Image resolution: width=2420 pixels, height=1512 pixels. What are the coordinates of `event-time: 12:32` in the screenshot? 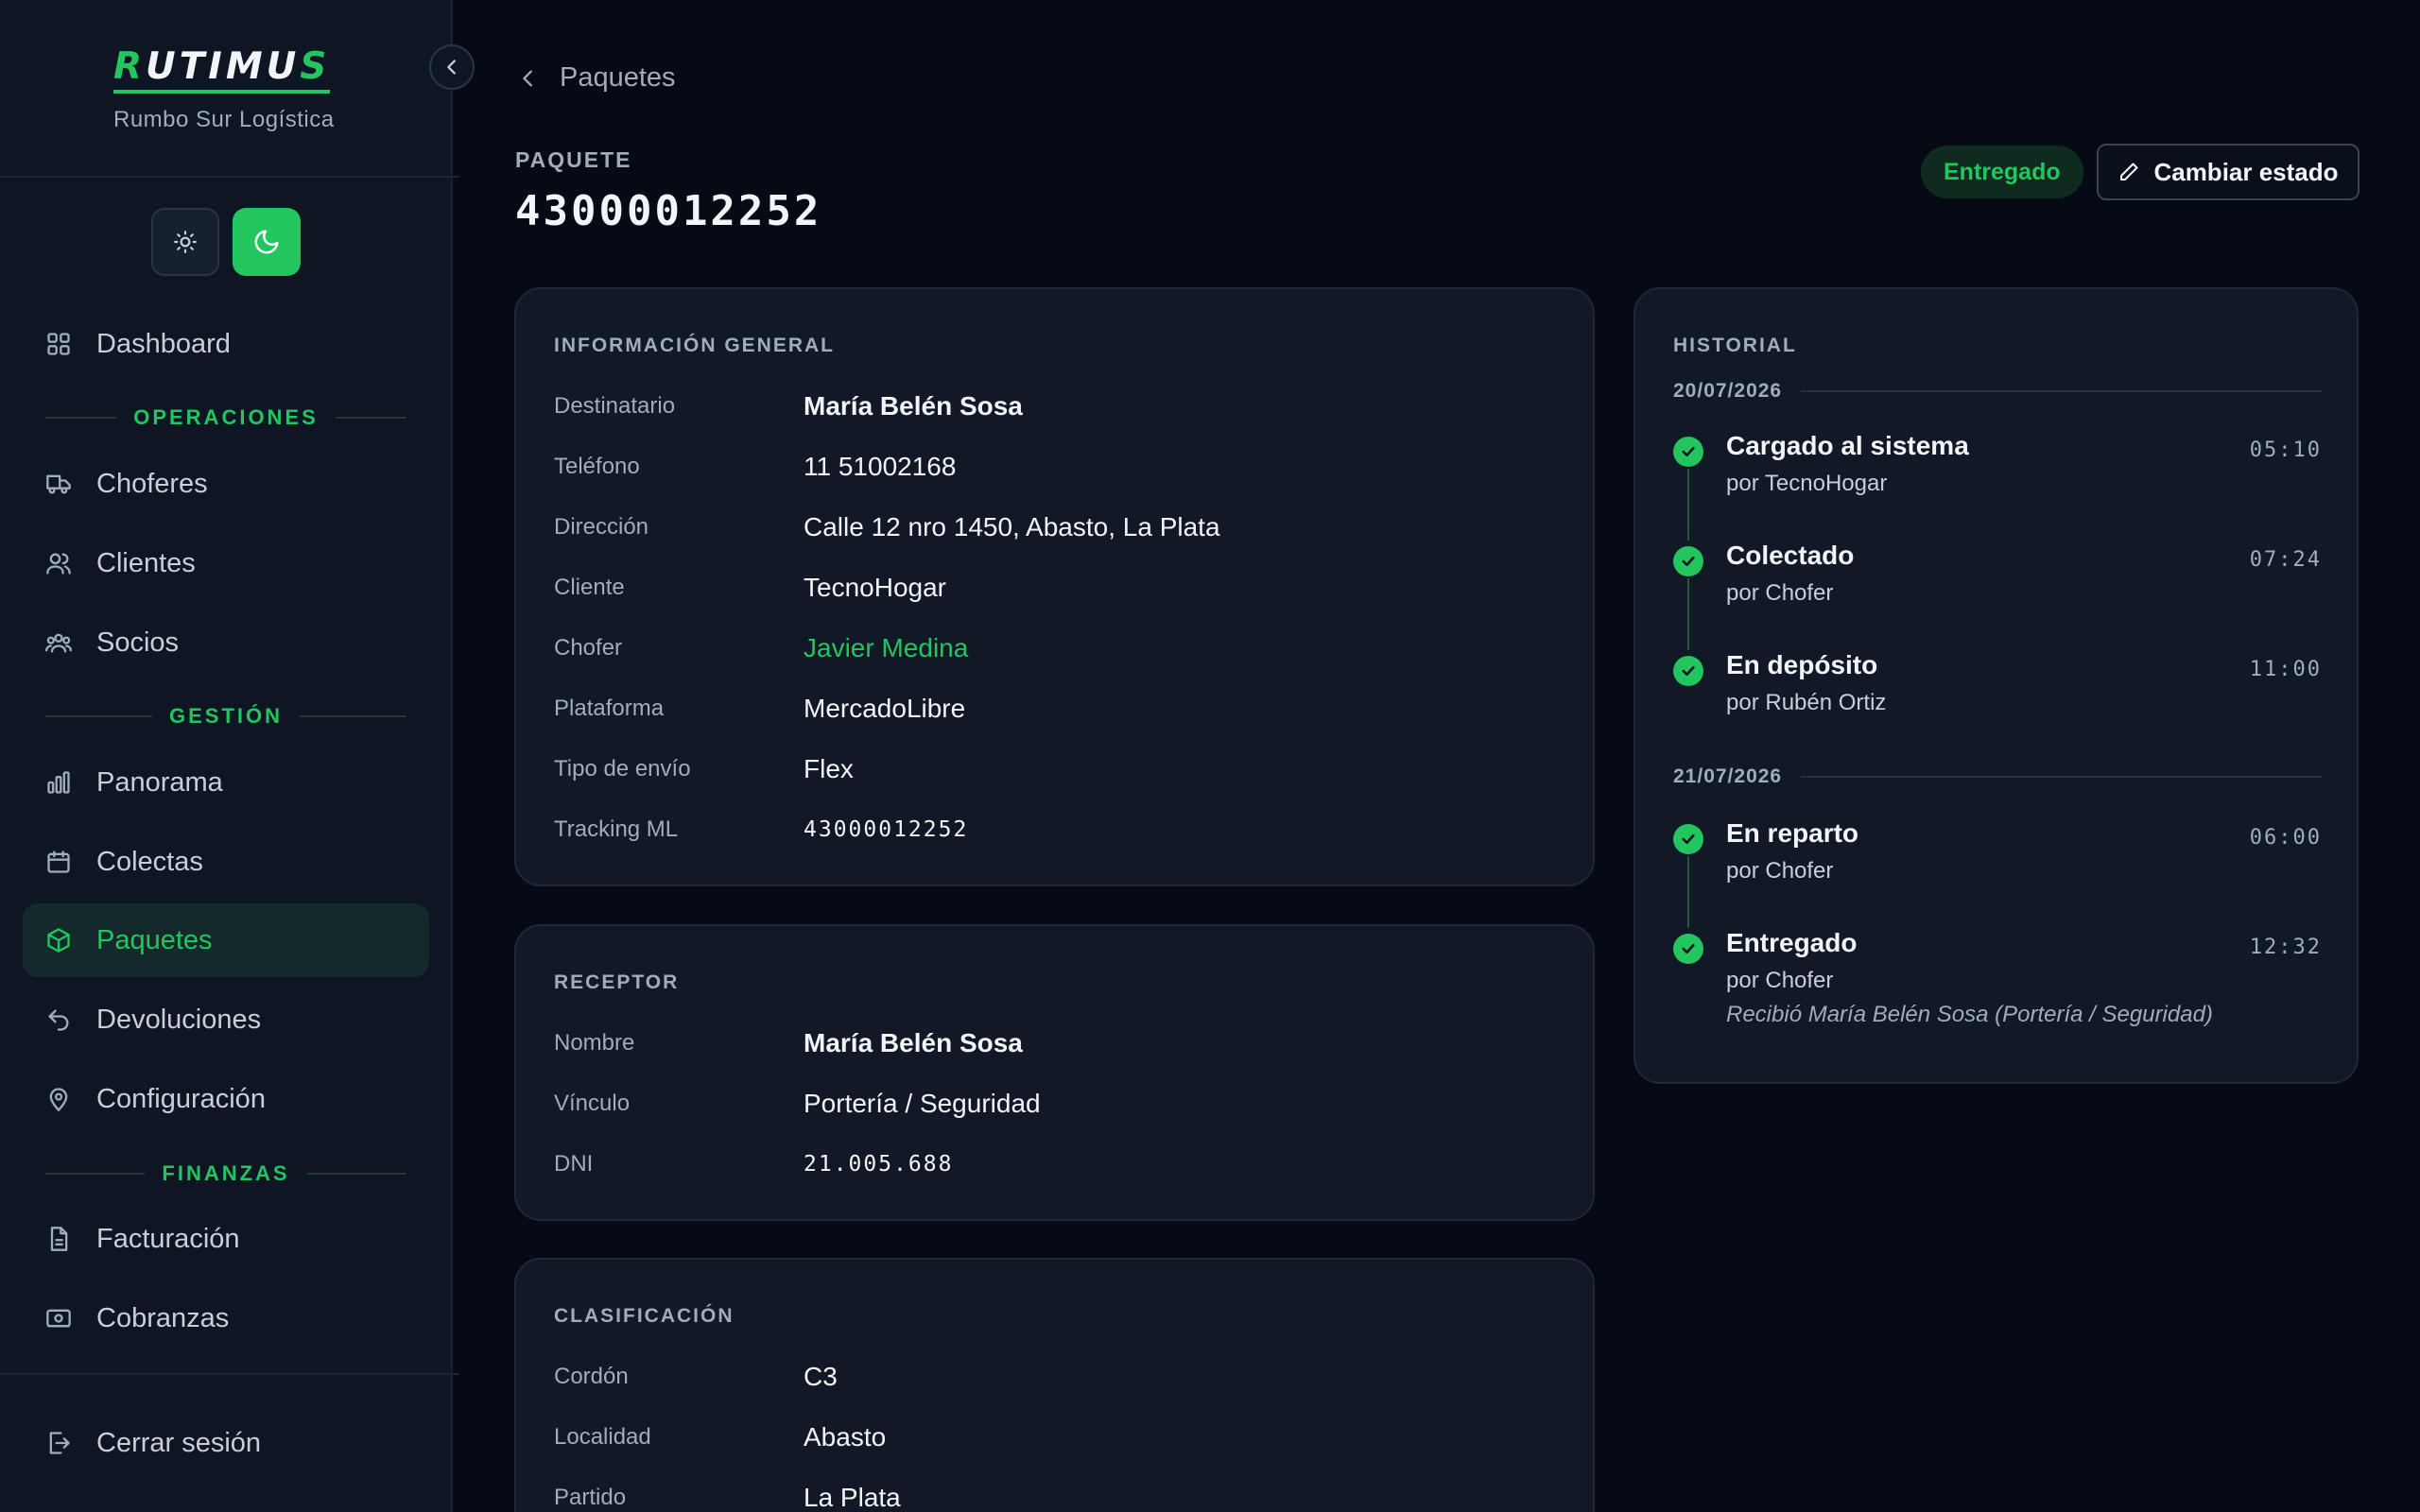 It's located at (2285, 947).